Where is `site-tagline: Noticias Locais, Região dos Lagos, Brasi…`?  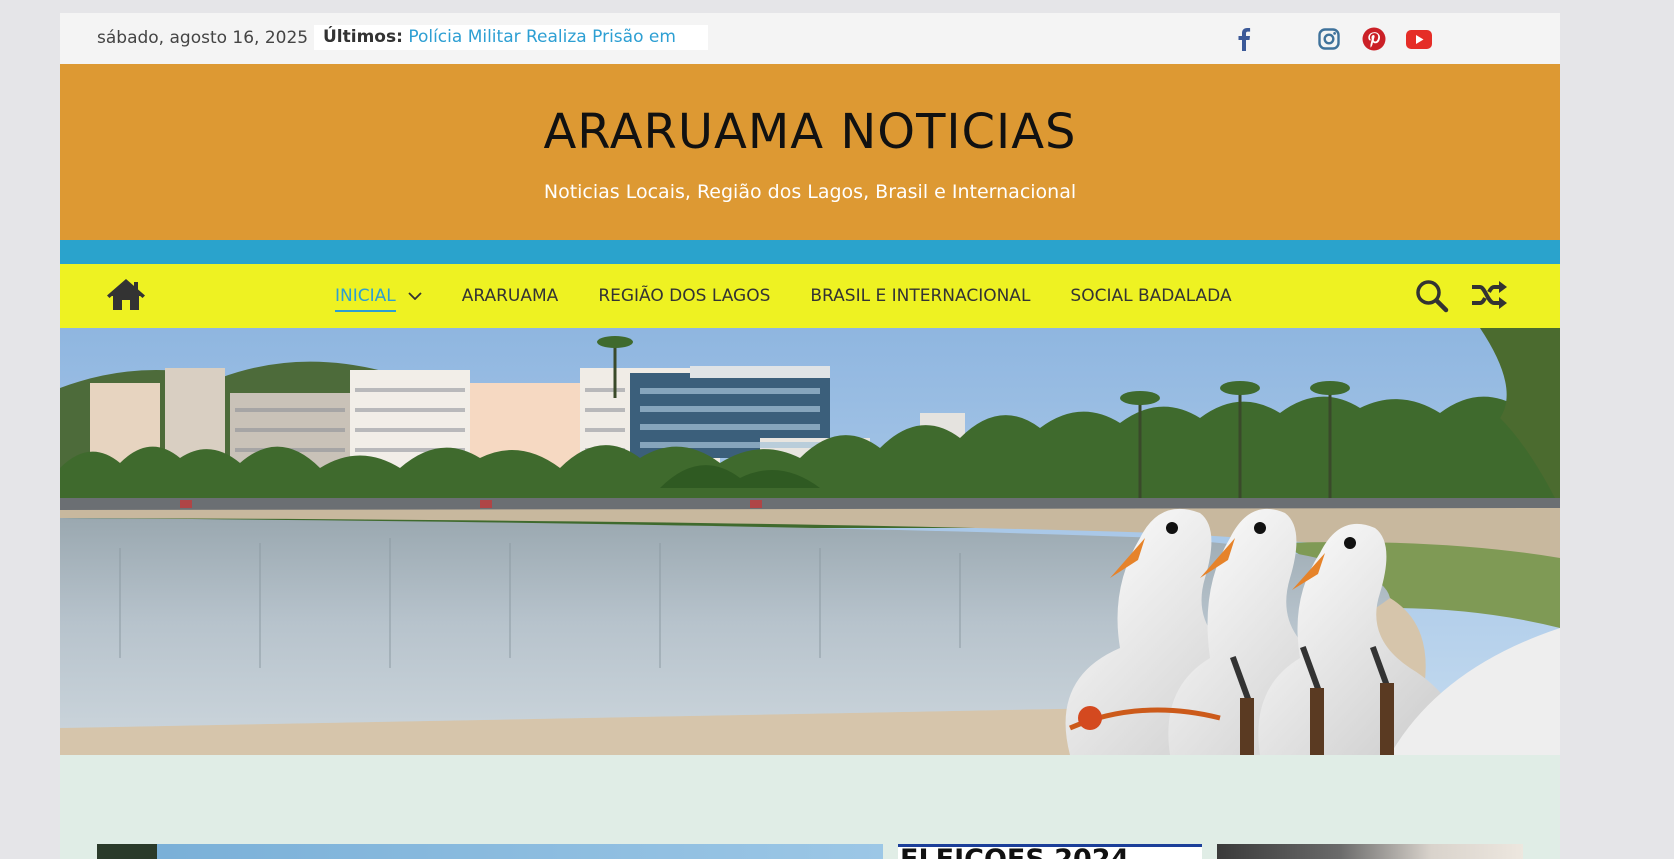
site-tagline: Noticias Locais, Região dos Lagos, Brasi… is located at coordinates (810, 192).